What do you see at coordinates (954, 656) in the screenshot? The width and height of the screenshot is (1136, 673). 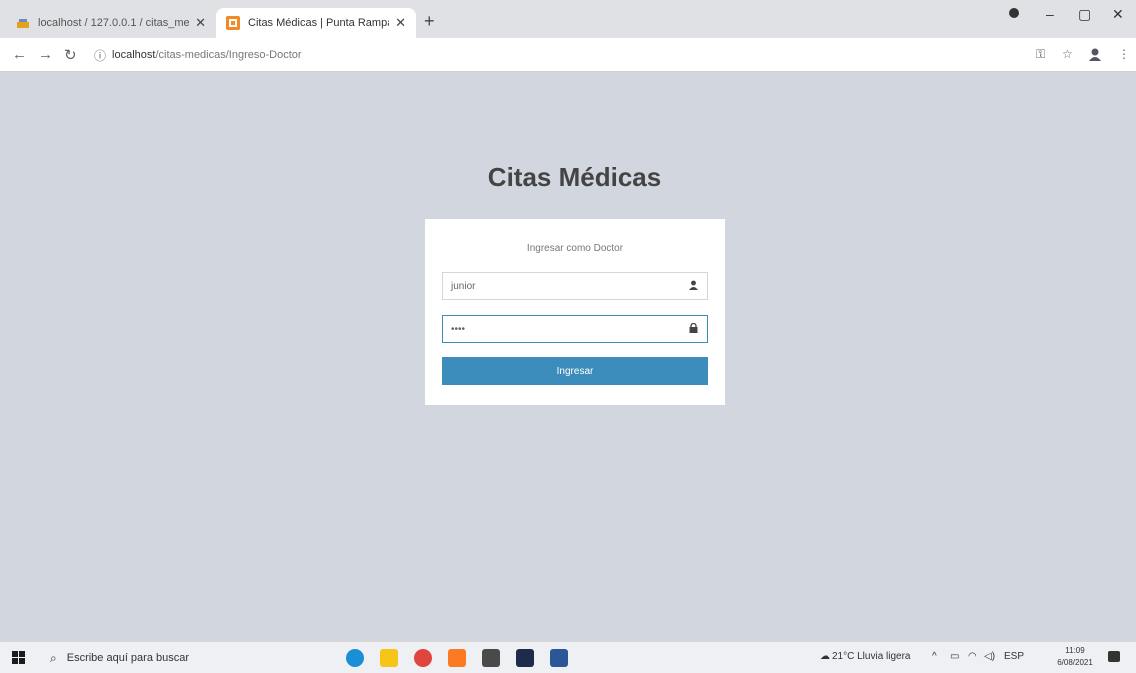 I see `network-icon: ▭` at bounding box center [954, 656].